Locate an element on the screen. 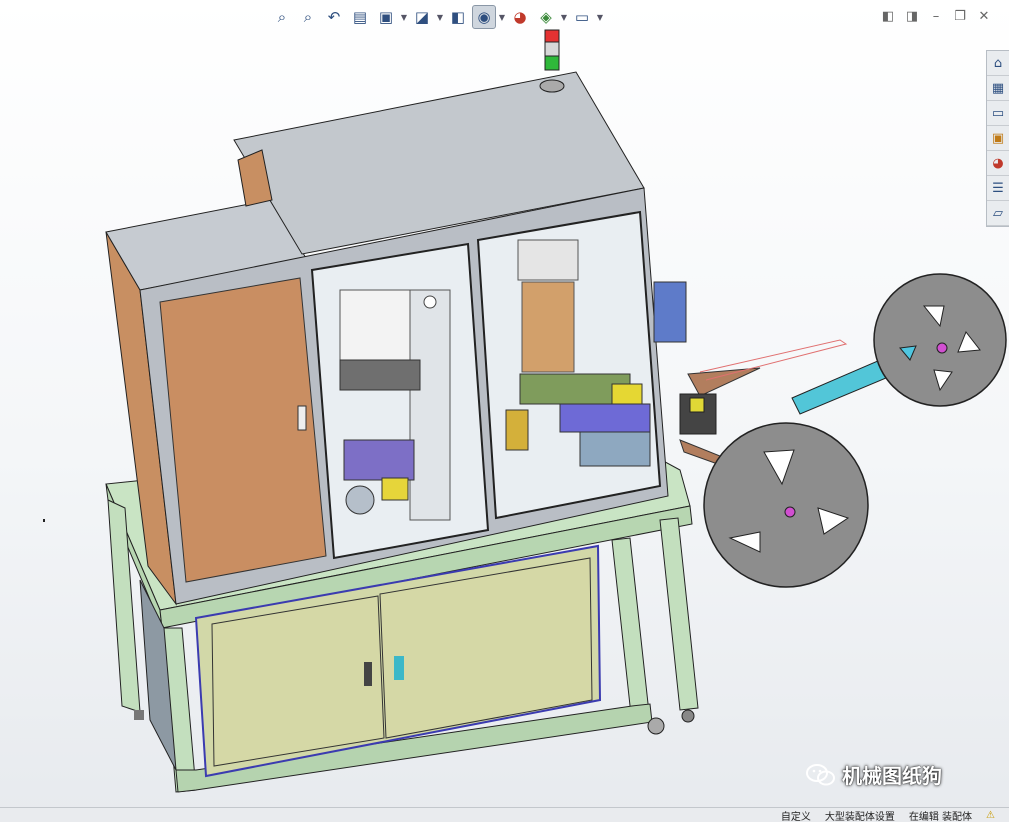 Image resolution: width=1009 pixels, height=823 pixels. edit-appearance-icon: ◕ is located at coordinates (520, 17).